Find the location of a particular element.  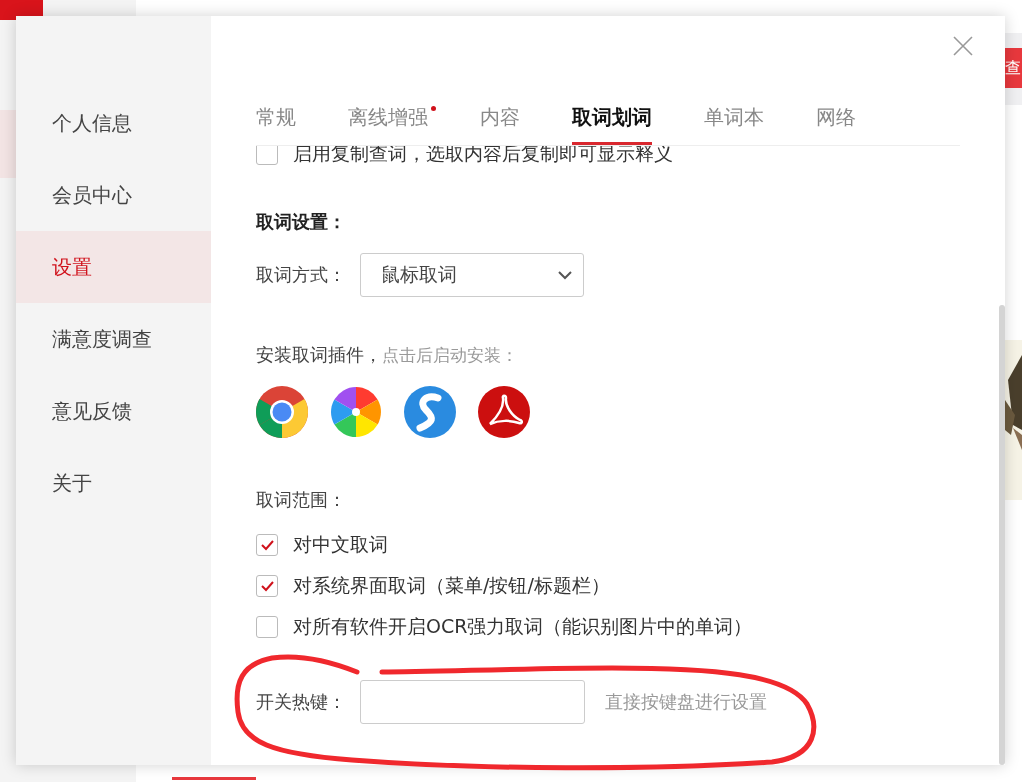

sidebar-item: 会员中心 is located at coordinates (113, 195).